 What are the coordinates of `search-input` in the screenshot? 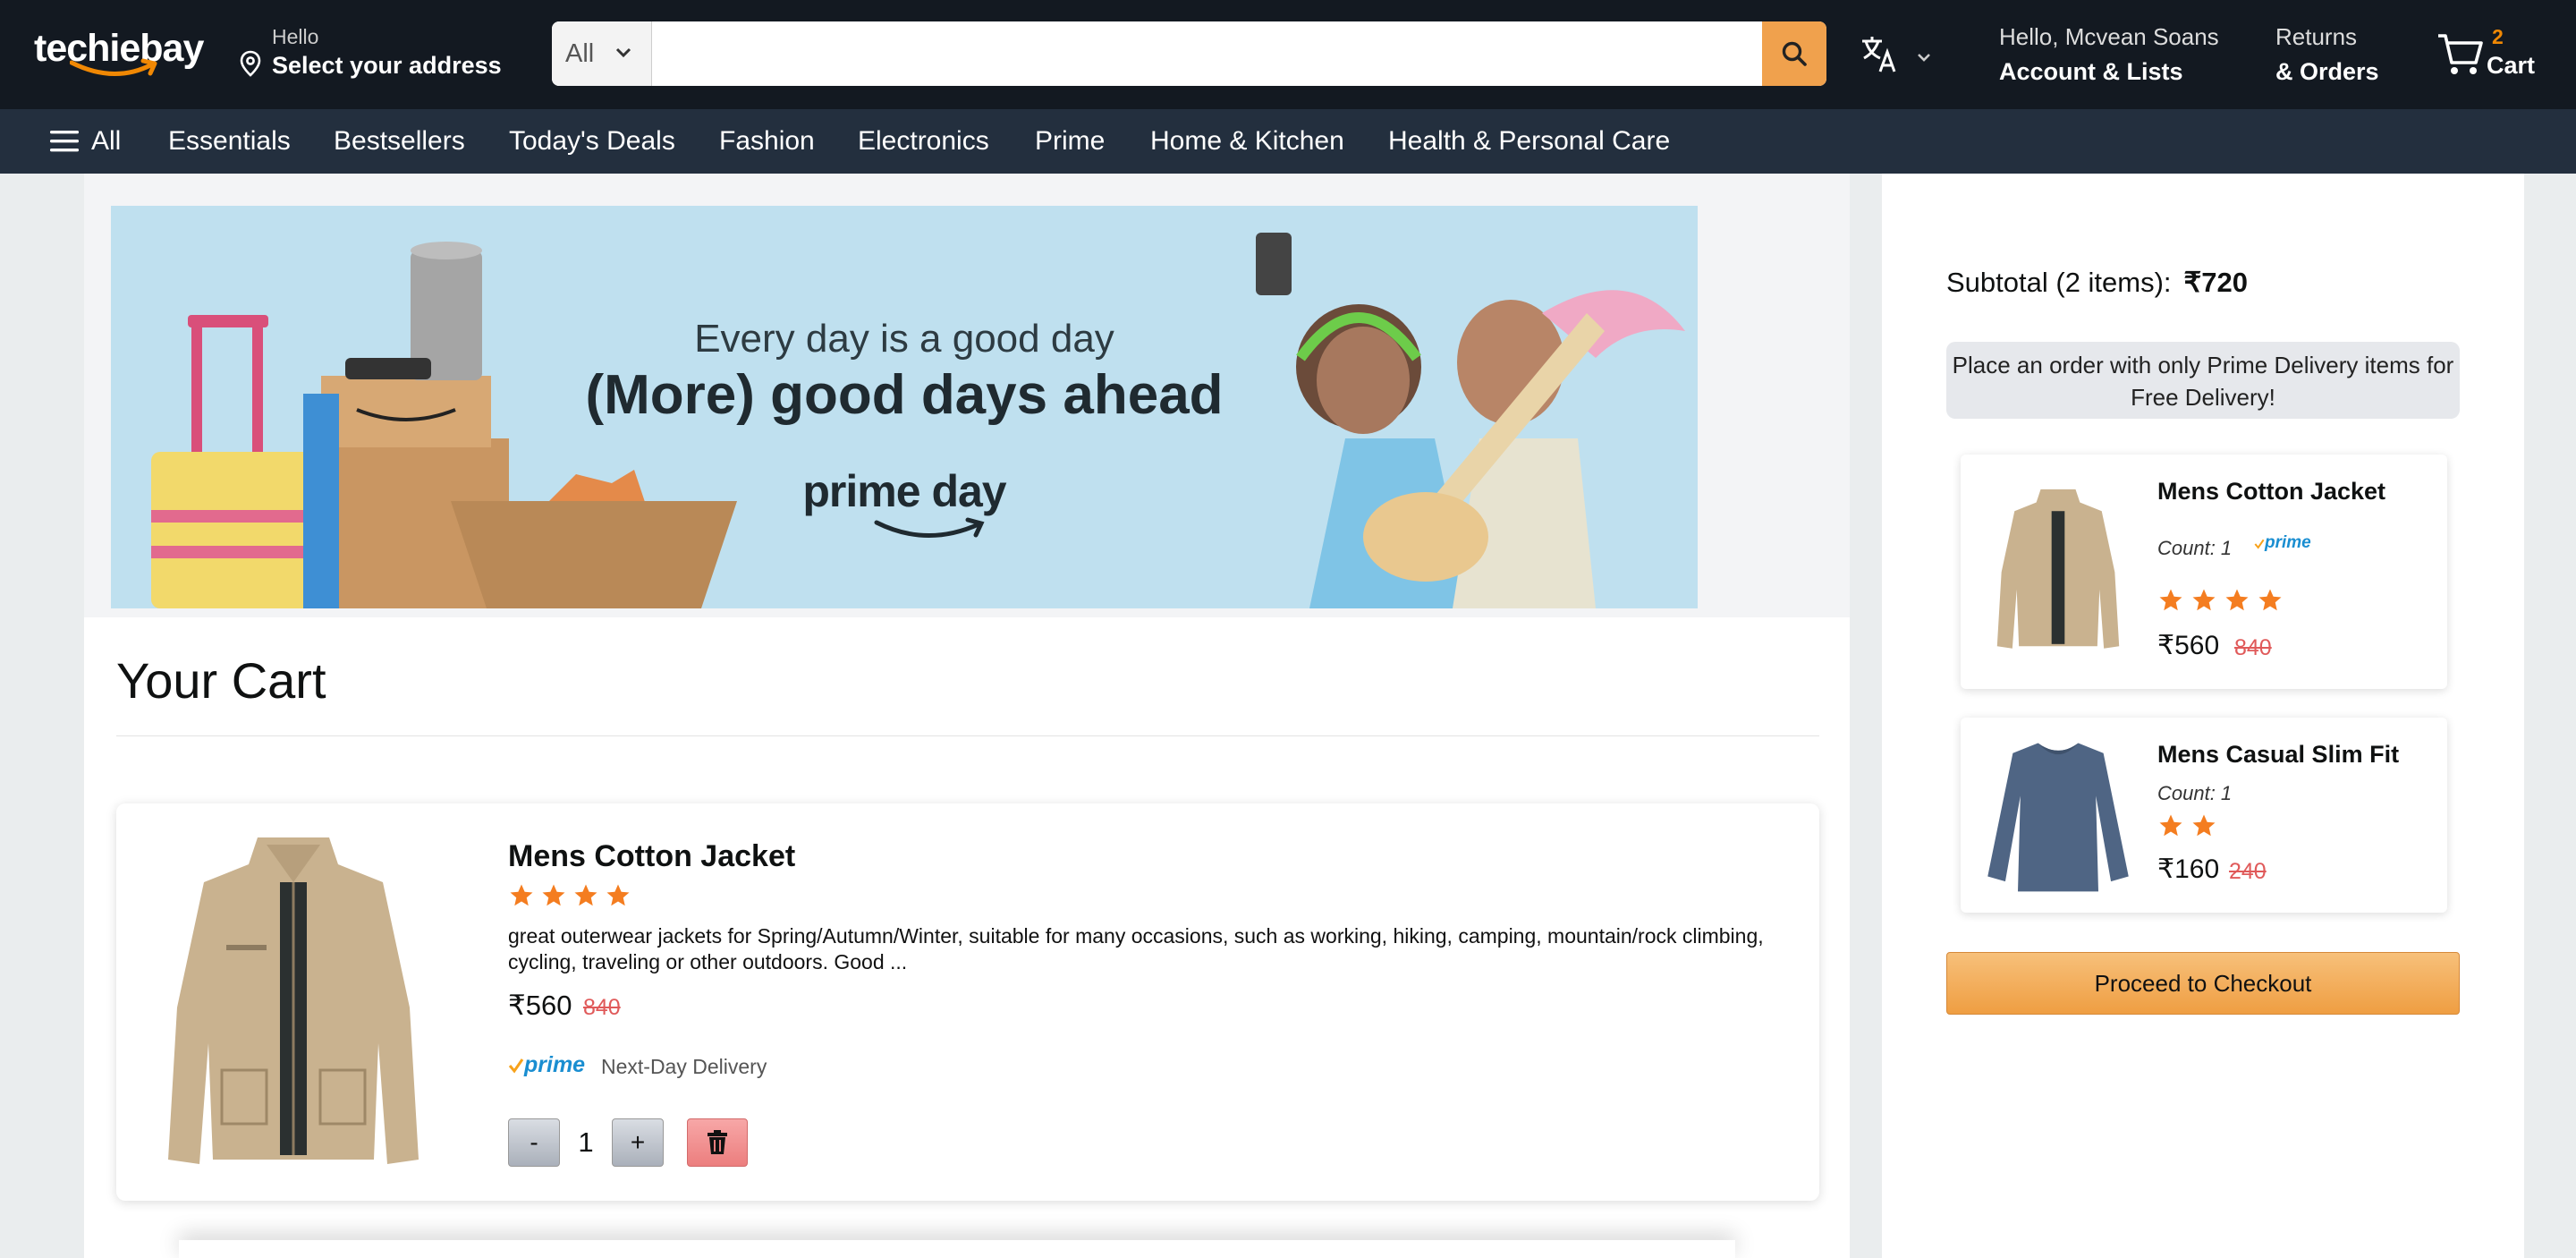 It's located at (1206, 53).